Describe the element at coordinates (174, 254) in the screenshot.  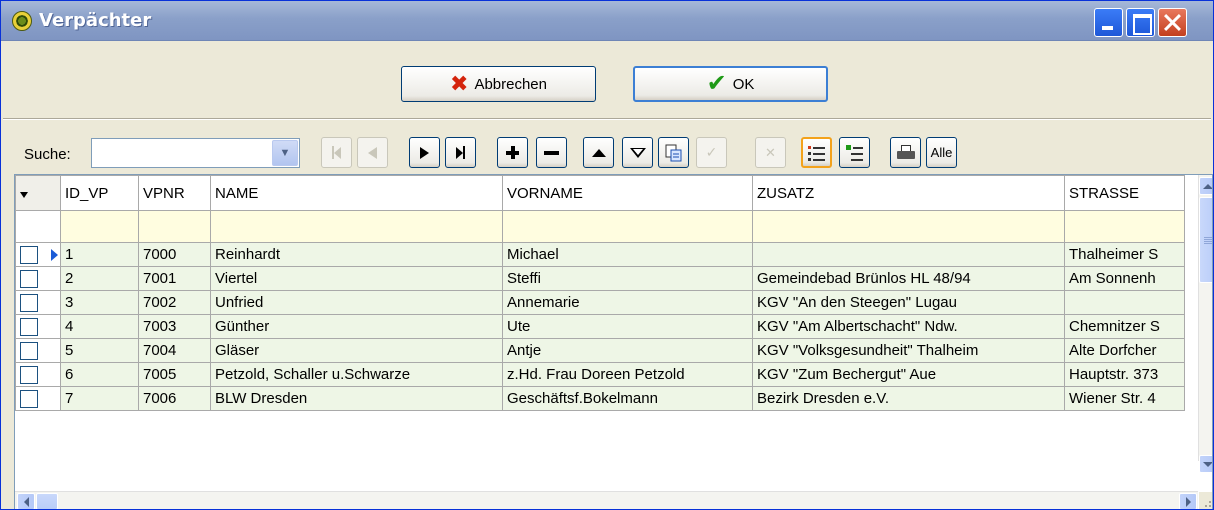
I see `cell-vpnr: 7000` at that location.